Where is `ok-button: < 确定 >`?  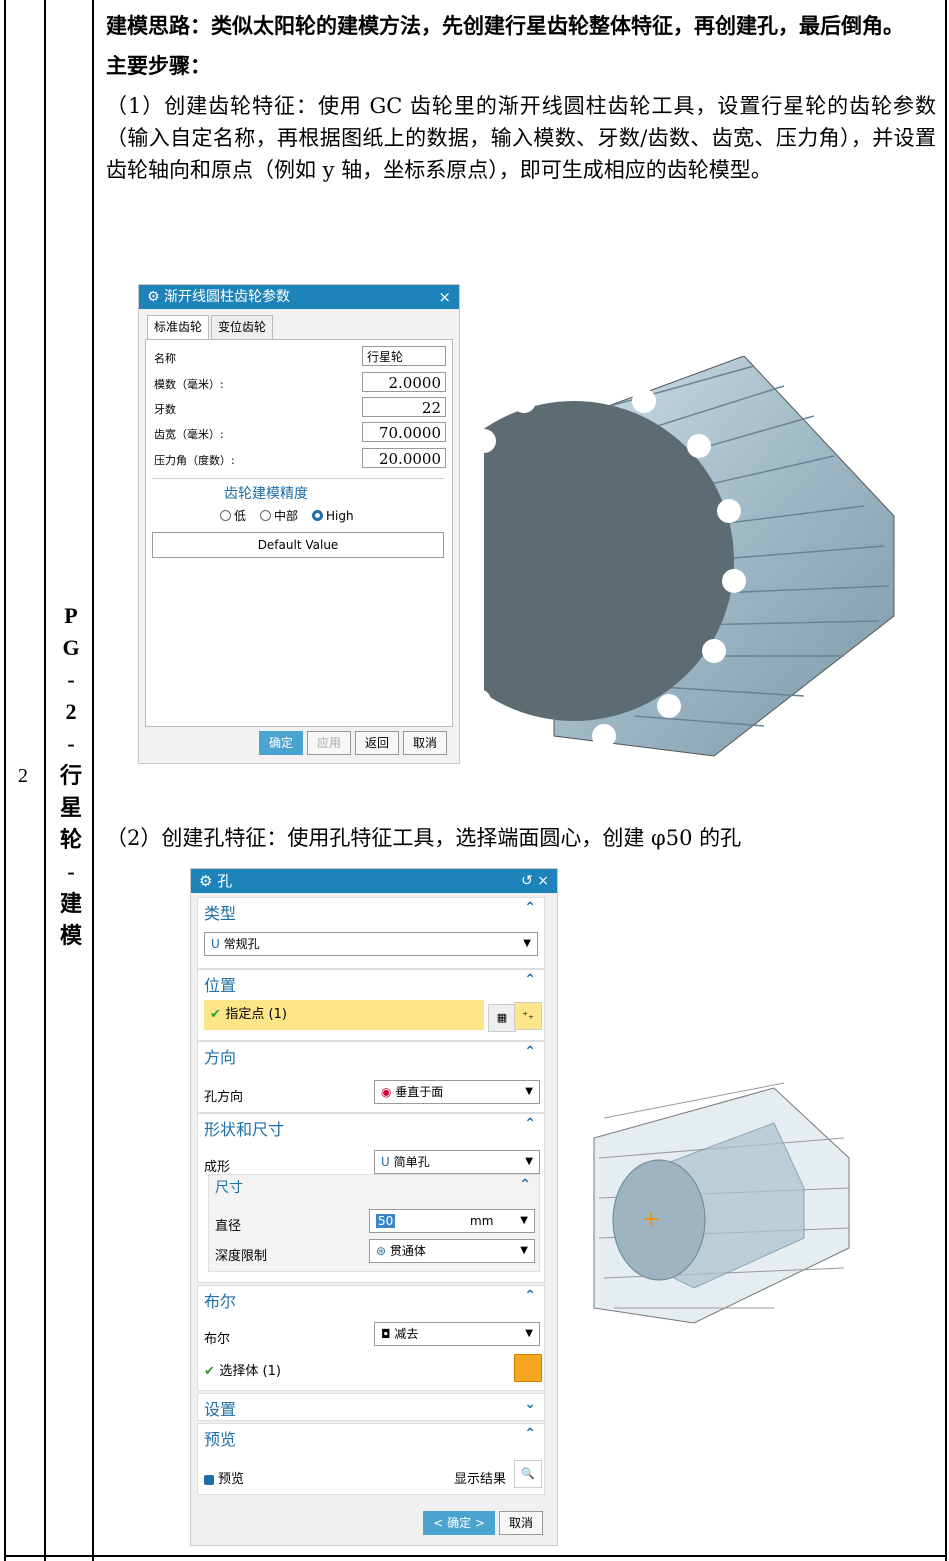
ok-button: < 确定 > is located at coordinates (459, 1523).